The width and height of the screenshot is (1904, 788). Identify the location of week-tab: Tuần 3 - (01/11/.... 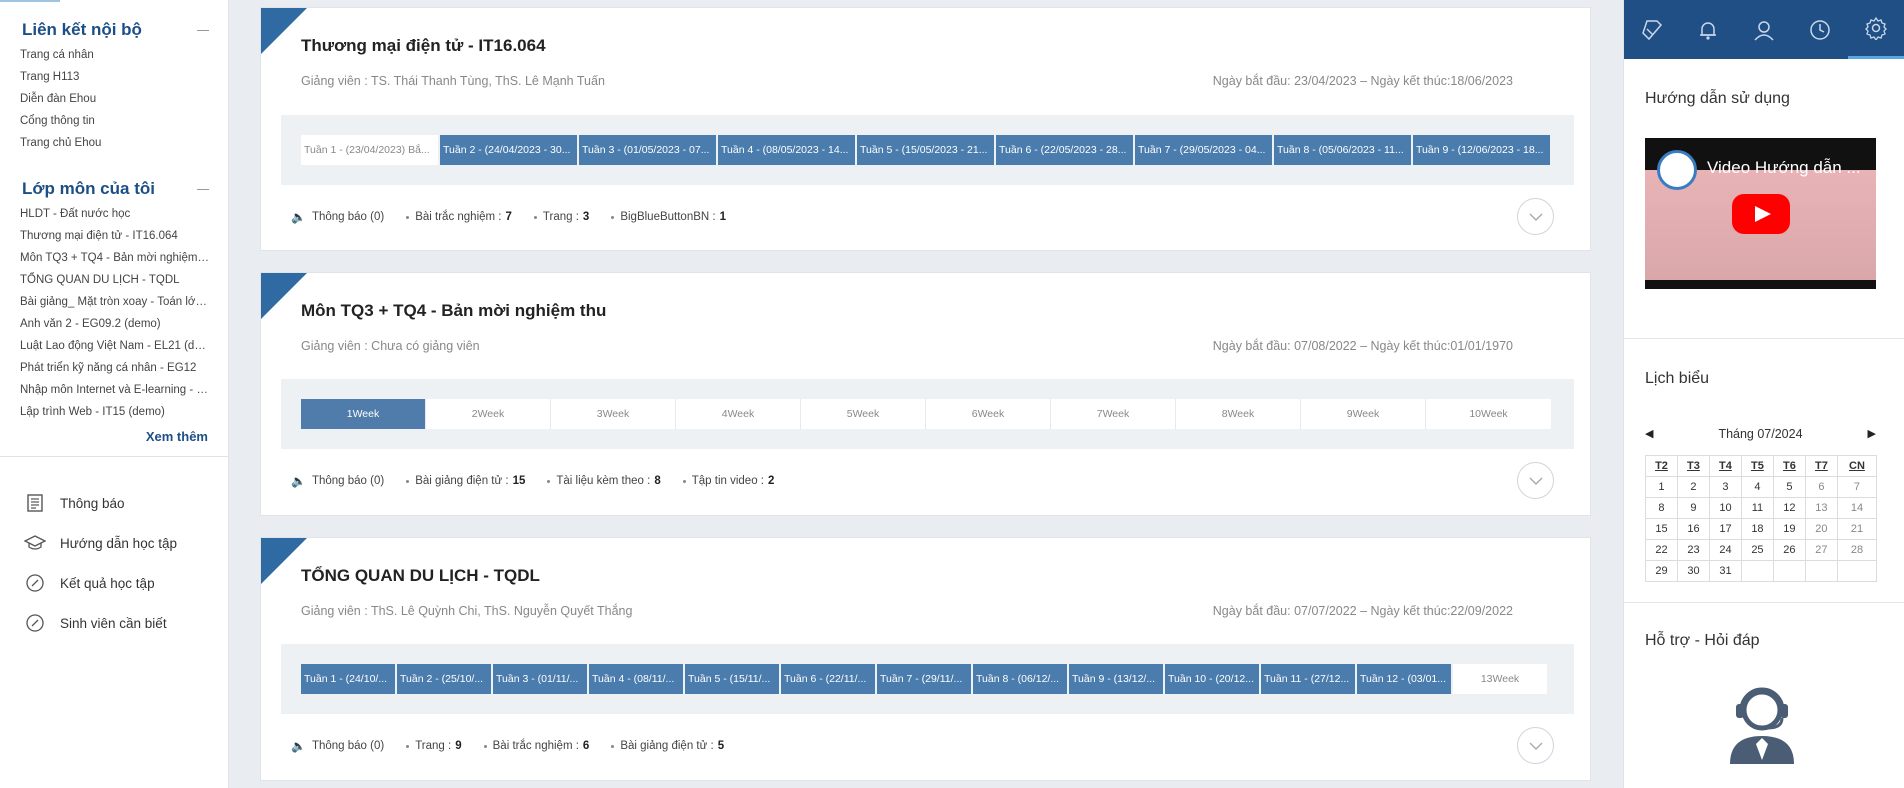
(540, 679).